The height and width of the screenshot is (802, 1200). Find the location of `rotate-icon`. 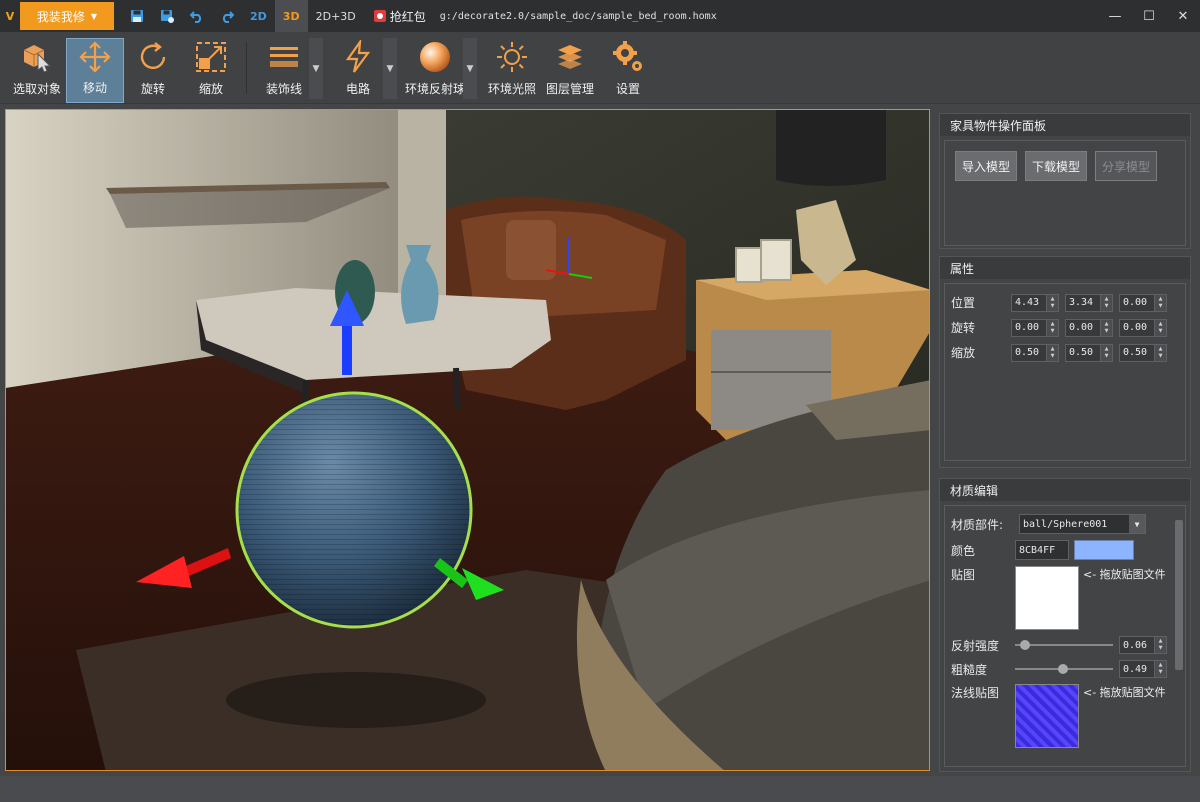

rotate-icon is located at coordinates (153, 57).